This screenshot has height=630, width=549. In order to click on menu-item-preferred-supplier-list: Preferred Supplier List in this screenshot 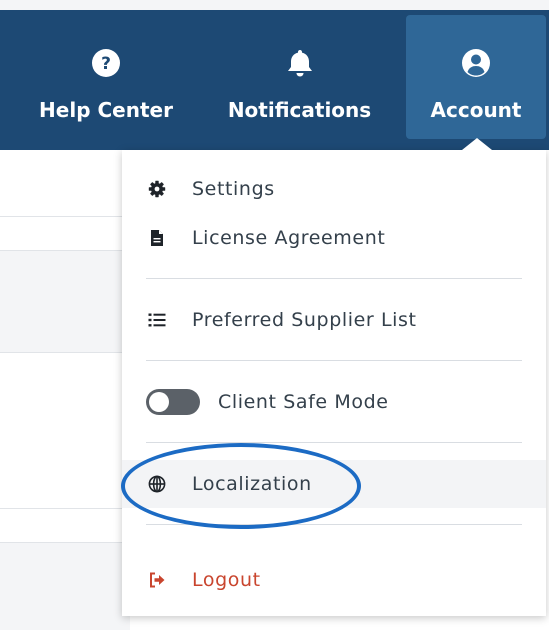, I will do `click(334, 320)`.